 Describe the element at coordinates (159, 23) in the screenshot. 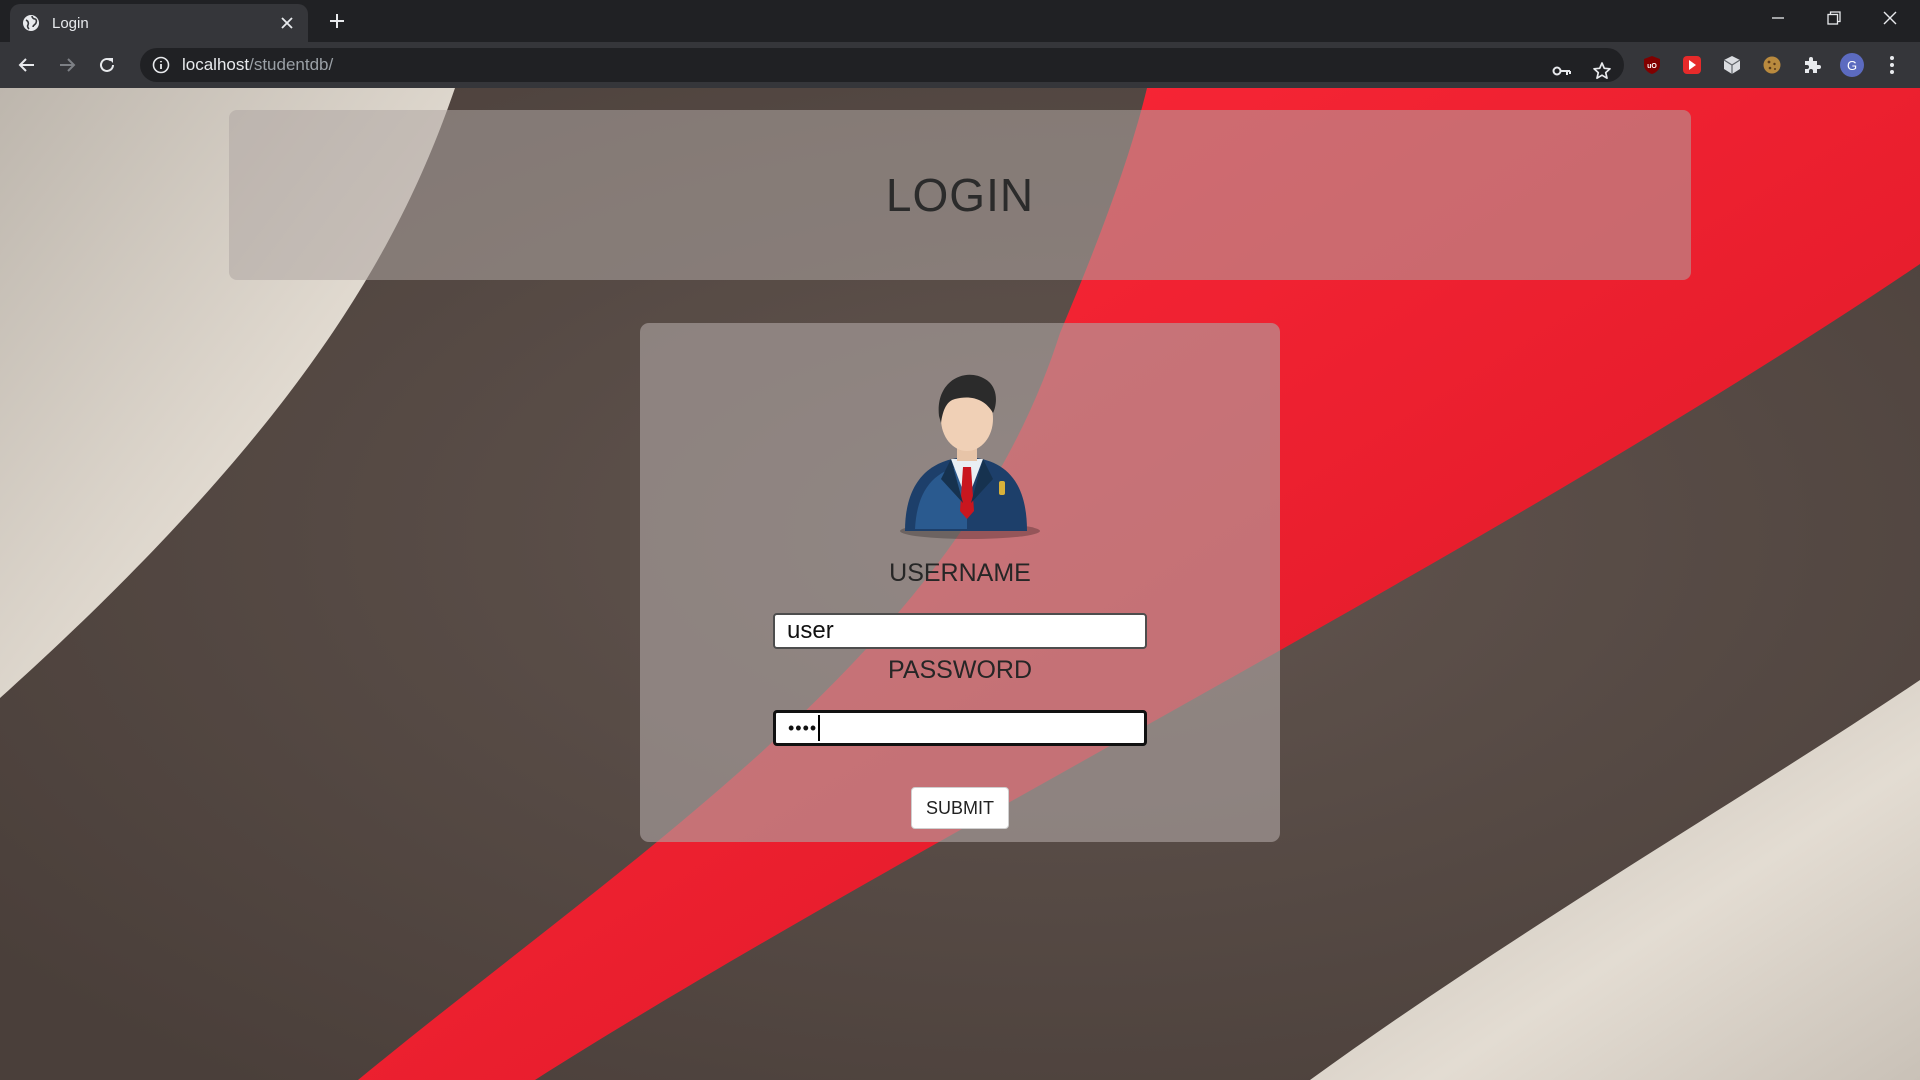

I see `browser-tab-login: Login` at that location.